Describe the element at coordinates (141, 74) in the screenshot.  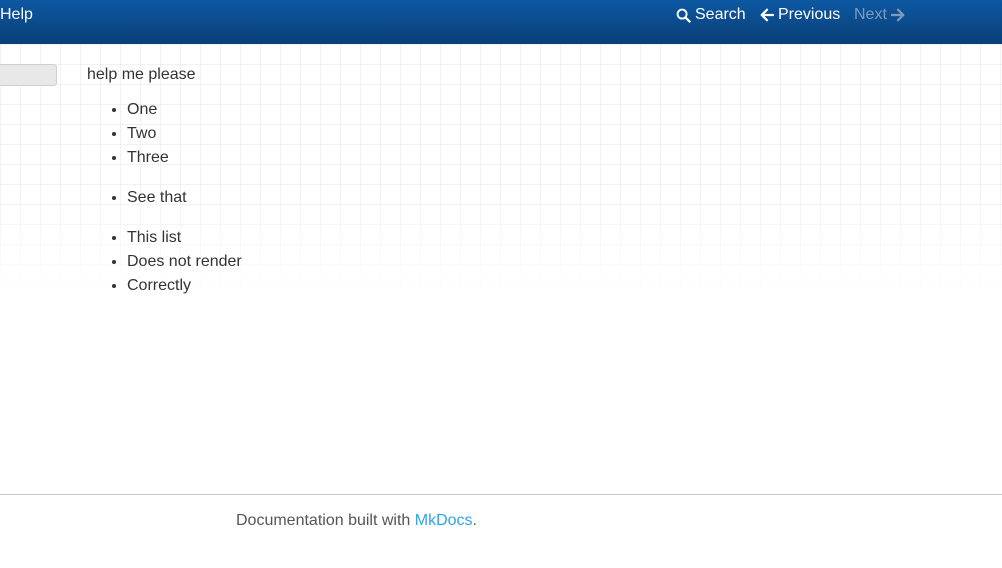
I see `intro-paragraph: help me please` at that location.